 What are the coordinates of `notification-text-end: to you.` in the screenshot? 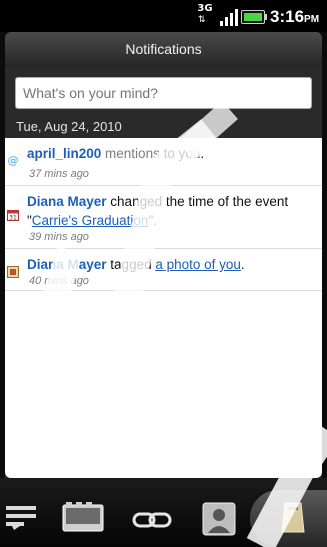 It's located at (182, 153).